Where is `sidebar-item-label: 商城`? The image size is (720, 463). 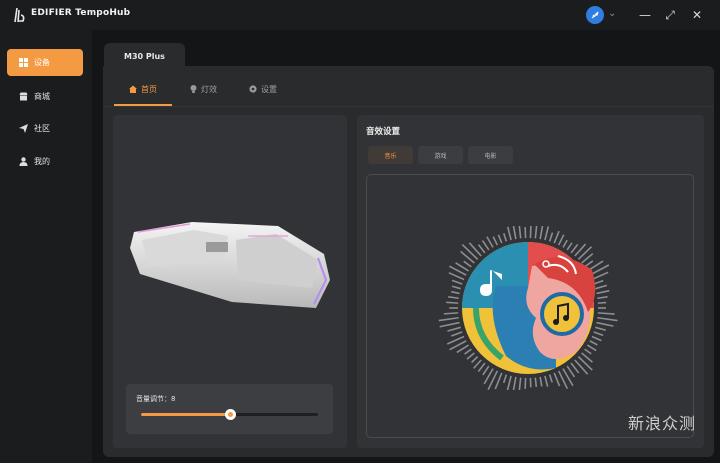
sidebar-item-label: 商城 is located at coordinates (42, 96).